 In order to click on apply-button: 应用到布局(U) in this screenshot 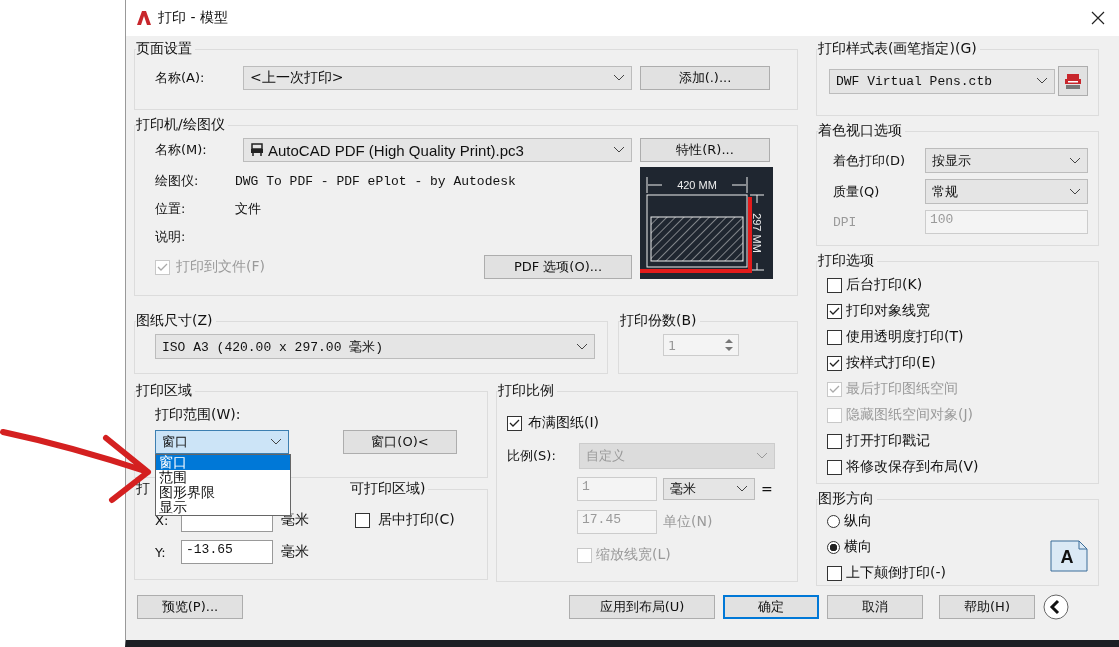, I will do `click(642, 607)`.